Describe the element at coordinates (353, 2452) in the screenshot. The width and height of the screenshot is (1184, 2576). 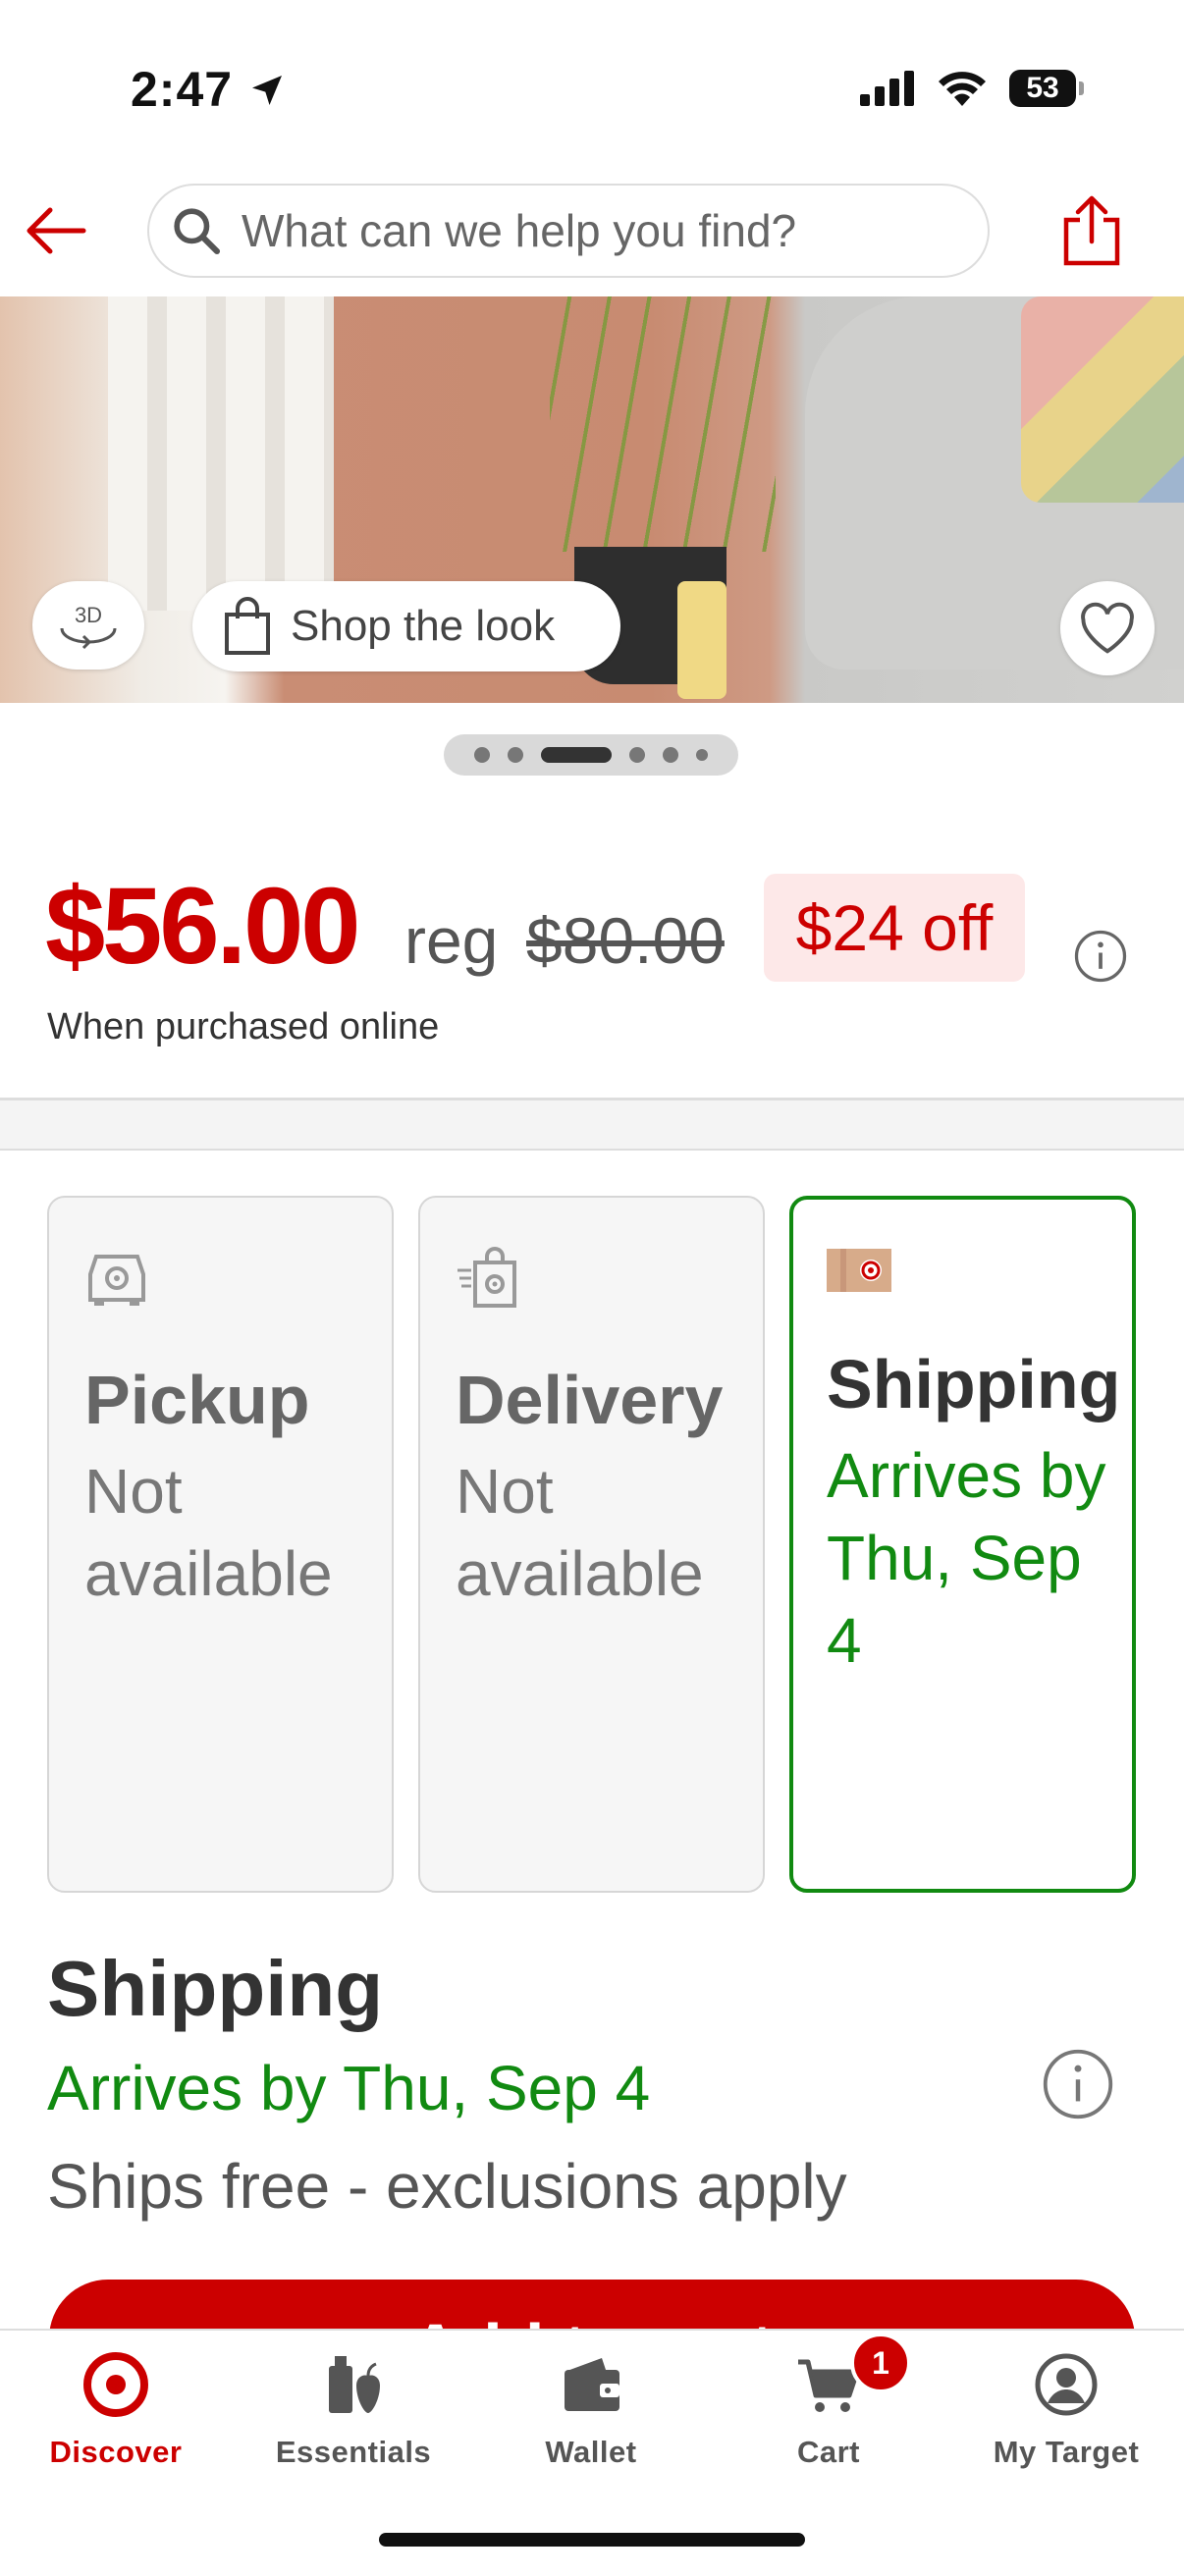
I see `tab-label: Essentials` at that location.